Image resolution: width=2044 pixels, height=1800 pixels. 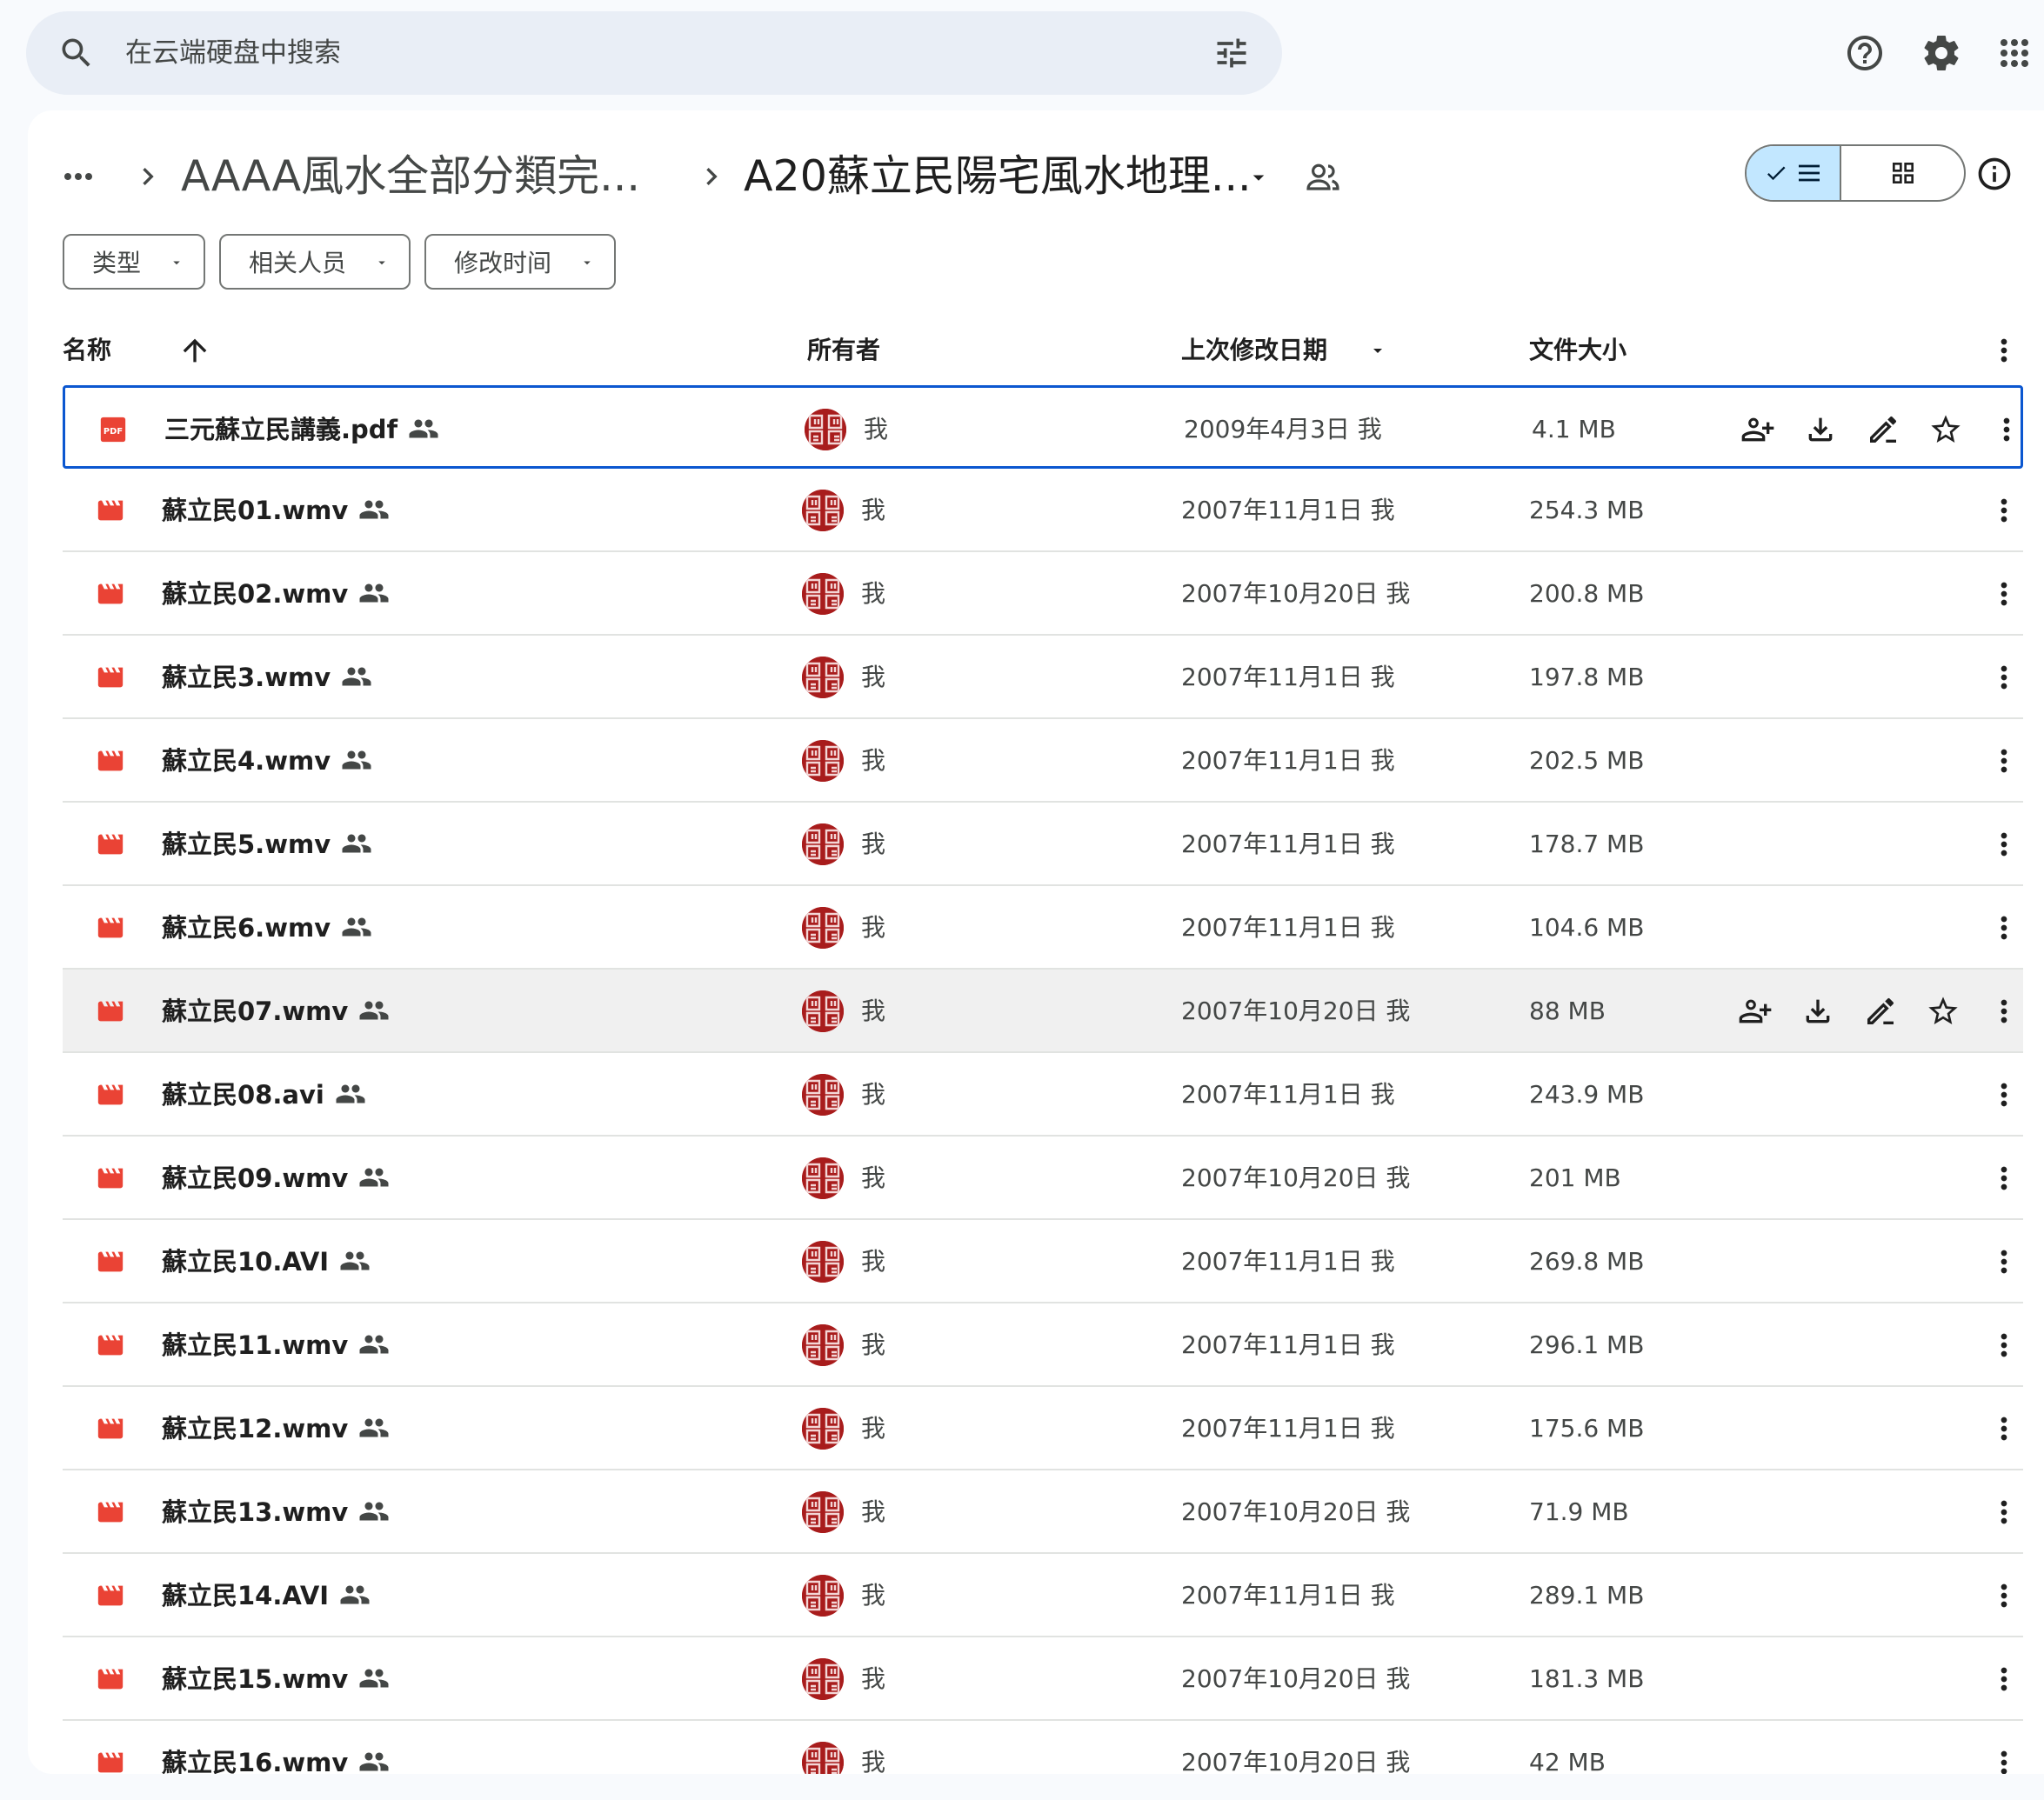 I want to click on search-input: 在云端硬盘中搜索, so click(x=233, y=53).